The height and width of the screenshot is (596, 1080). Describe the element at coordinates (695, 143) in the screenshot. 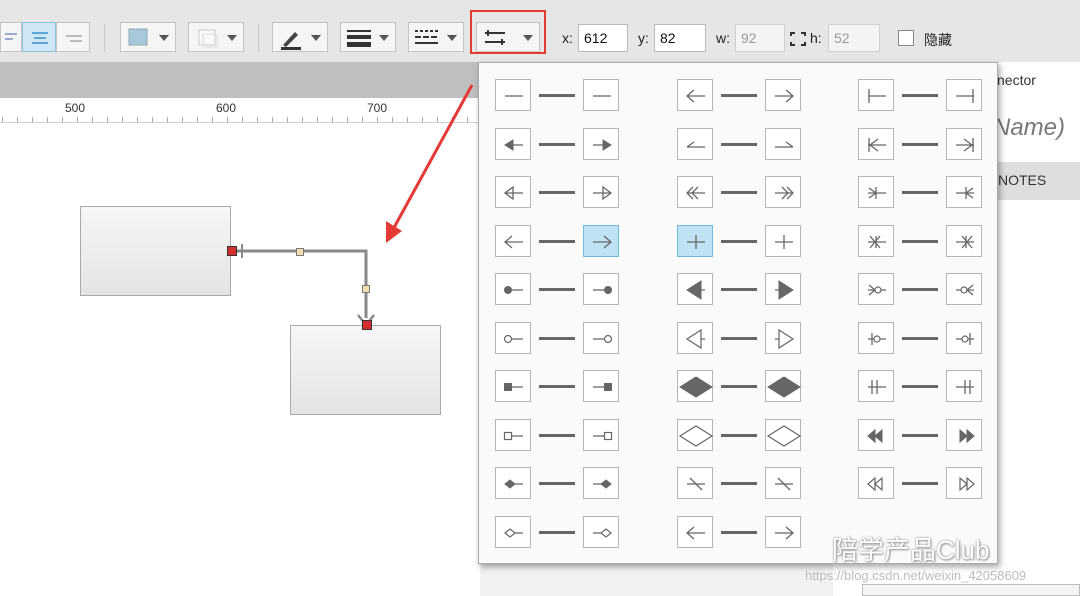

I see `arrow-option-half-arrow-start` at that location.